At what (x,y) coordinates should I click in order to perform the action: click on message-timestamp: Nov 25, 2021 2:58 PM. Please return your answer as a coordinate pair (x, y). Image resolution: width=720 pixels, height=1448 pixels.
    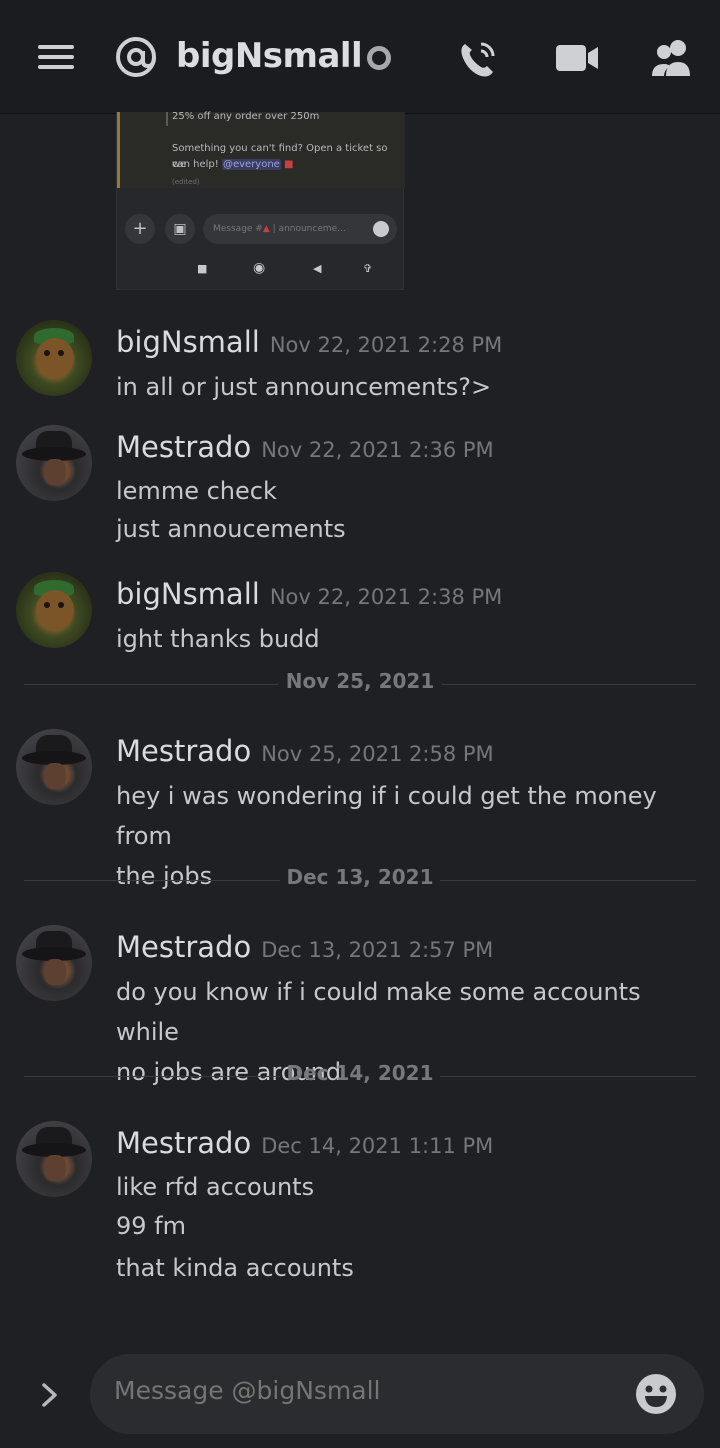
    Looking at the image, I should click on (377, 754).